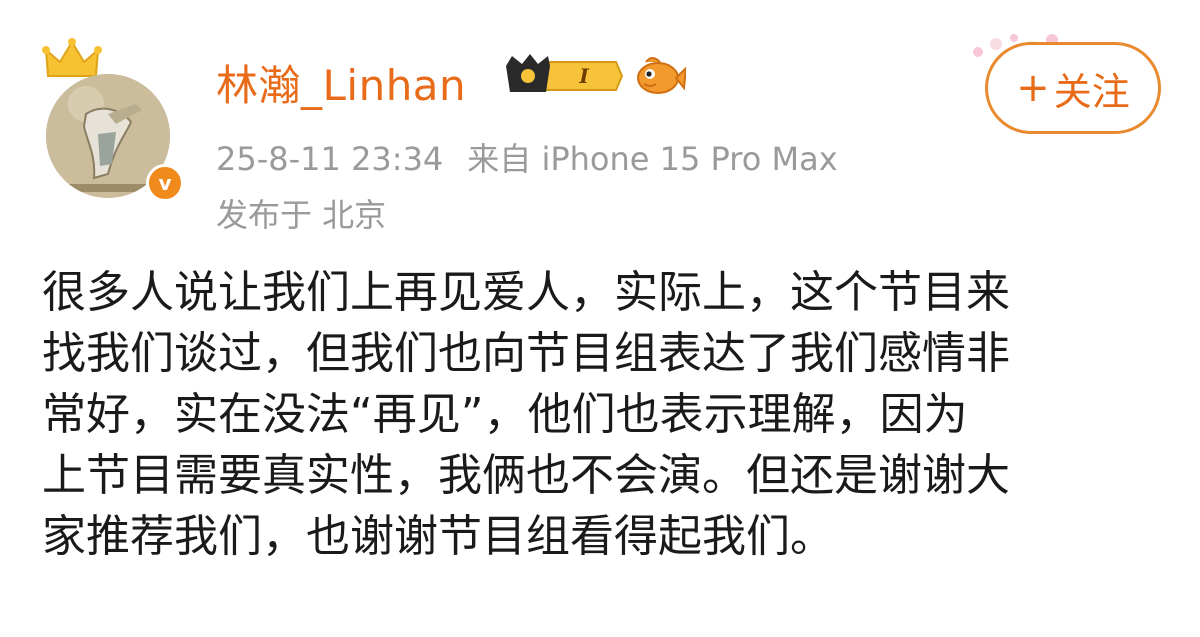 The image size is (1200, 637). I want to click on post-text-line: 很多人说让我们上再见爱人，实际上，这个节目来, so click(526, 292).